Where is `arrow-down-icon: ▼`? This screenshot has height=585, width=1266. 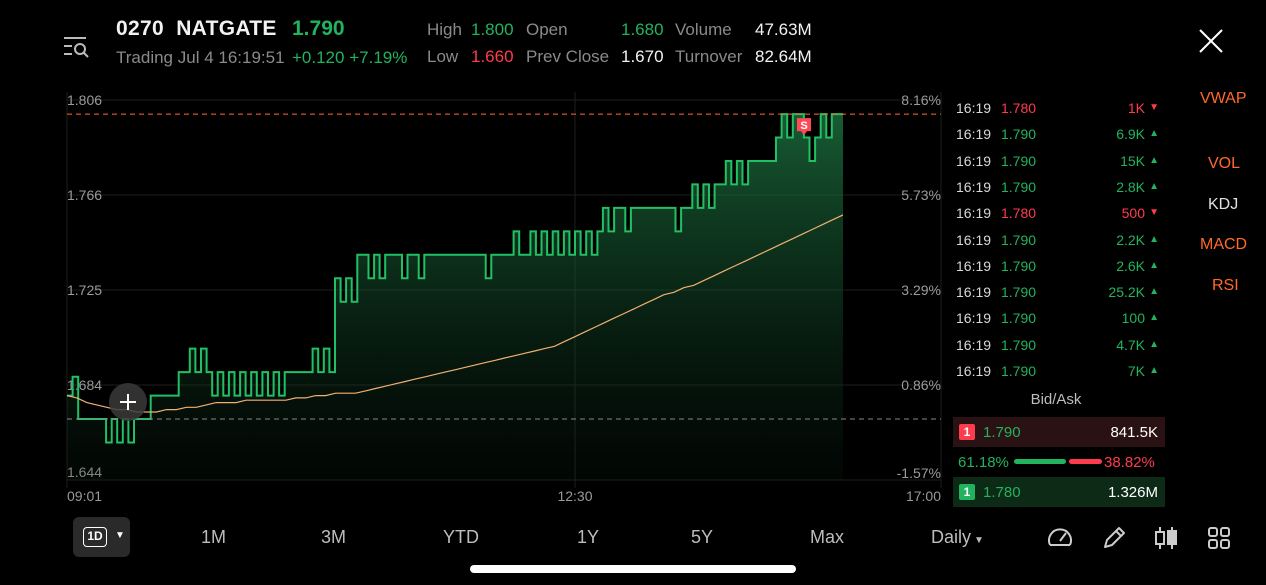
arrow-down-icon: ▼ is located at coordinates (1154, 213).